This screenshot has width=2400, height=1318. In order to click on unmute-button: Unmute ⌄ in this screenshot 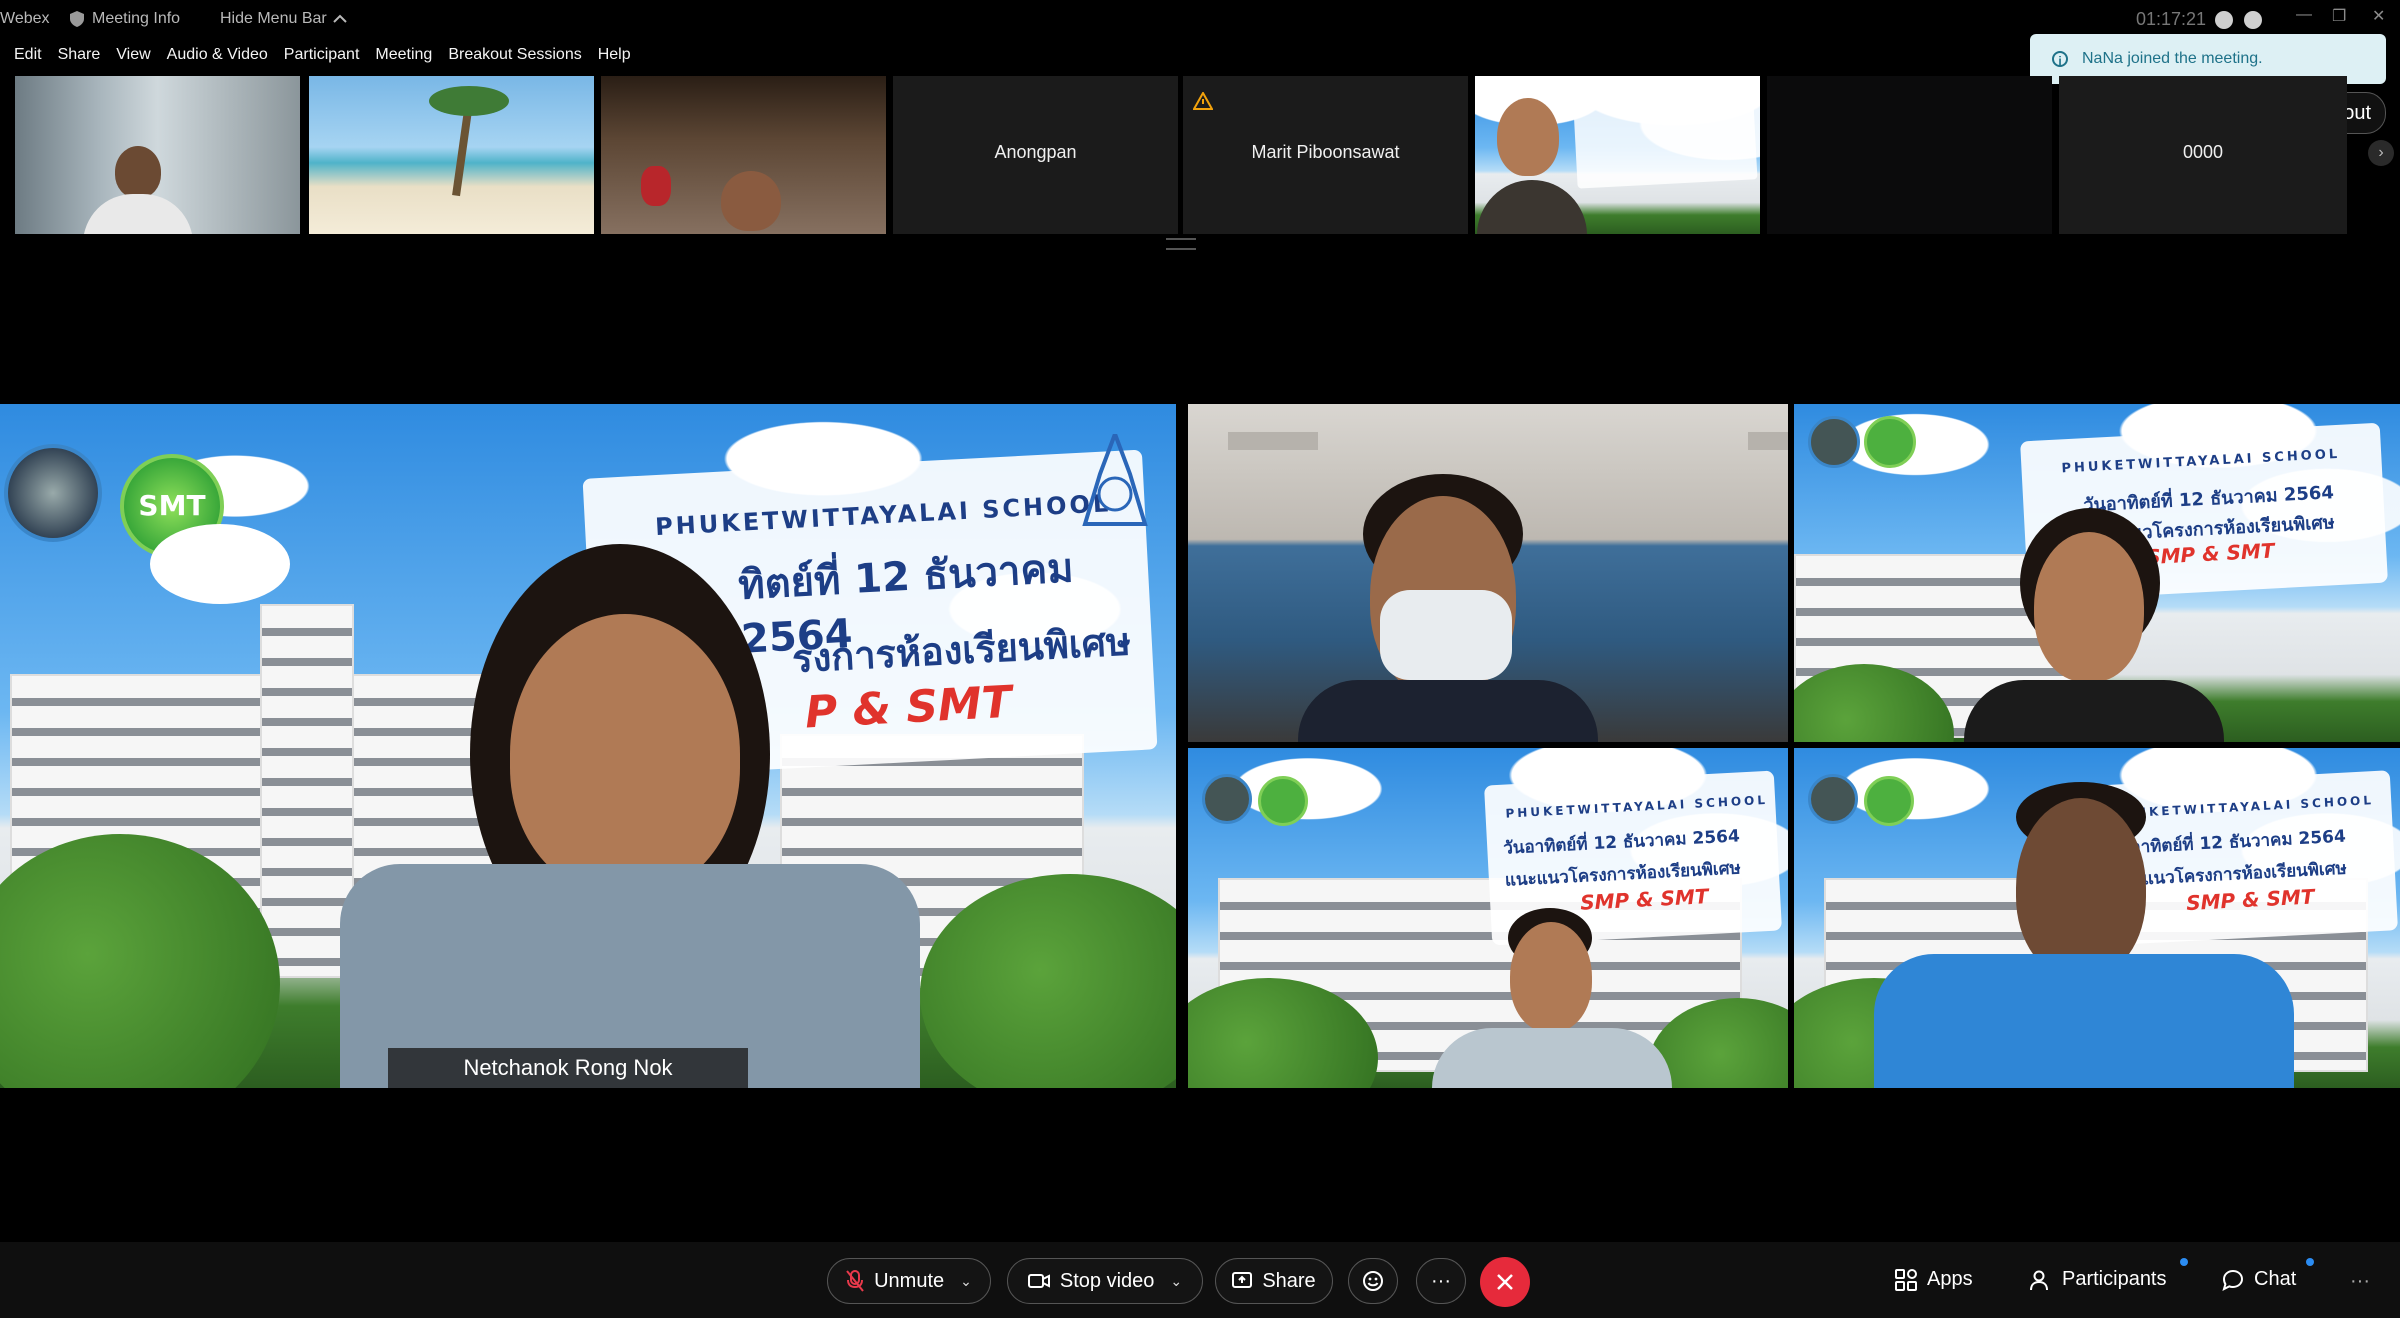, I will do `click(909, 1281)`.